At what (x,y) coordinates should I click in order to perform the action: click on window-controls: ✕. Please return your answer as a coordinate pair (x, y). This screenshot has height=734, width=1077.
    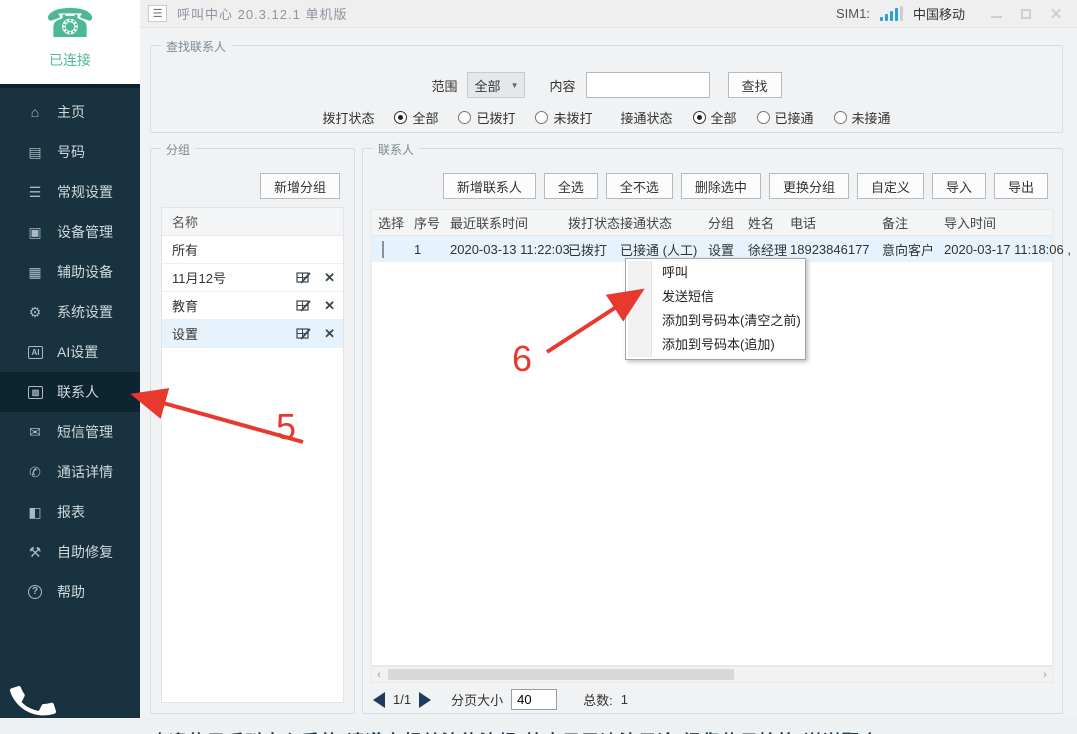
    Looking at the image, I should click on (1029, 14).